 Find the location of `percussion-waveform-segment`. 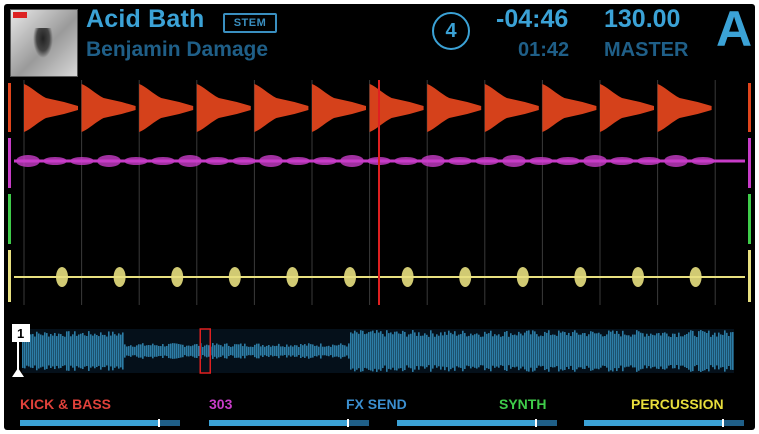

percussion-waveform-segment is located at coordinates (62, 277).